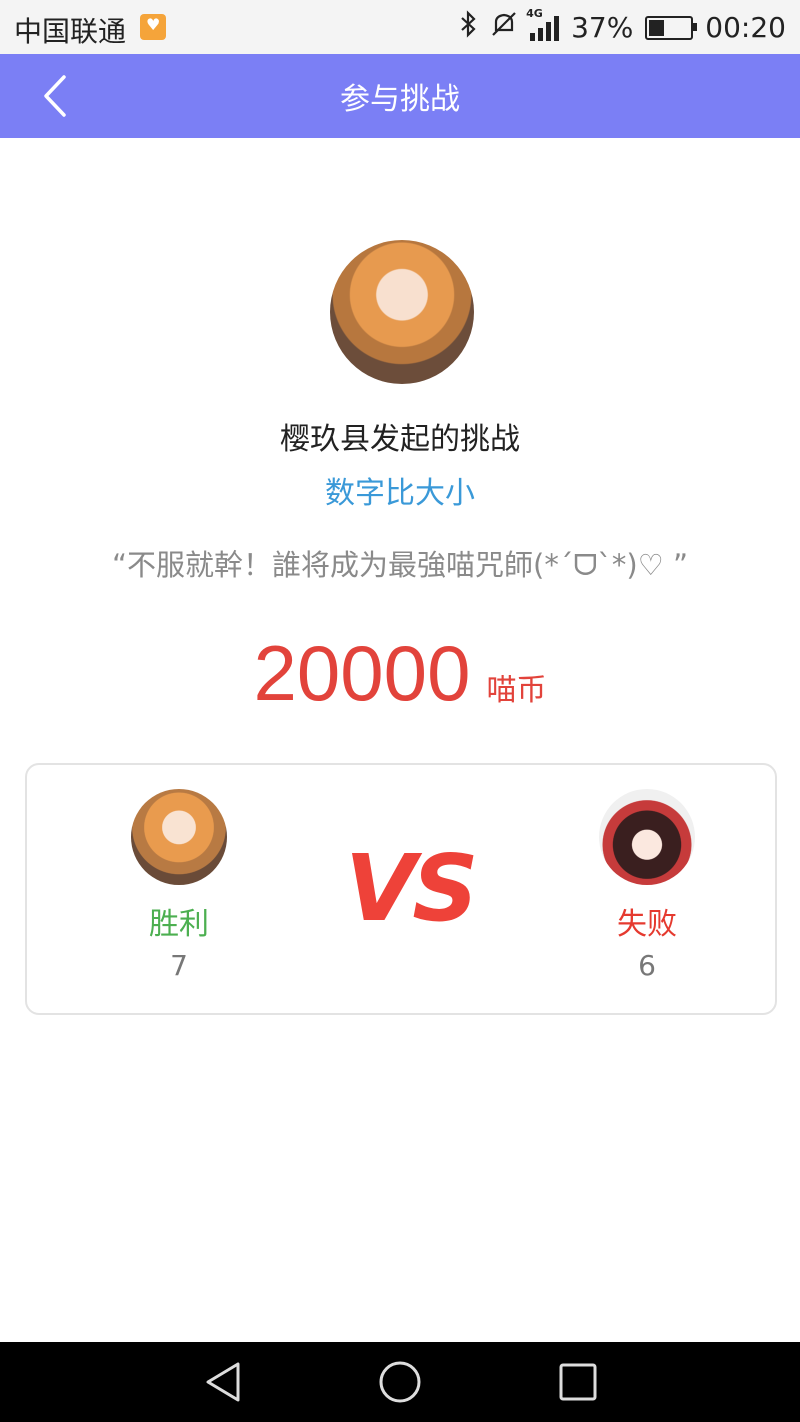  Describe the element at coordinates (179, 965) in the screenshot. I see `win-count: 7` at that location.